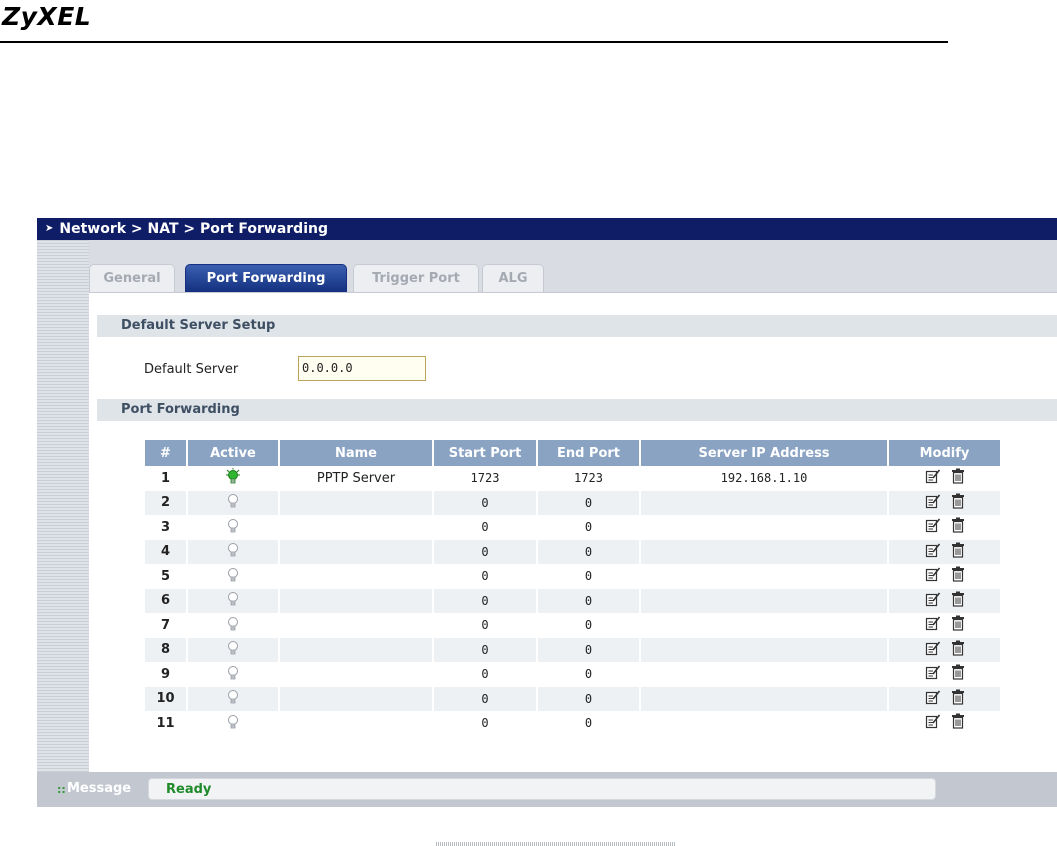 This screenshot has width=1057, height=846. Describe the element at coordinates (166, 649) in the screenshot. I see `row-number: 8` at that location.